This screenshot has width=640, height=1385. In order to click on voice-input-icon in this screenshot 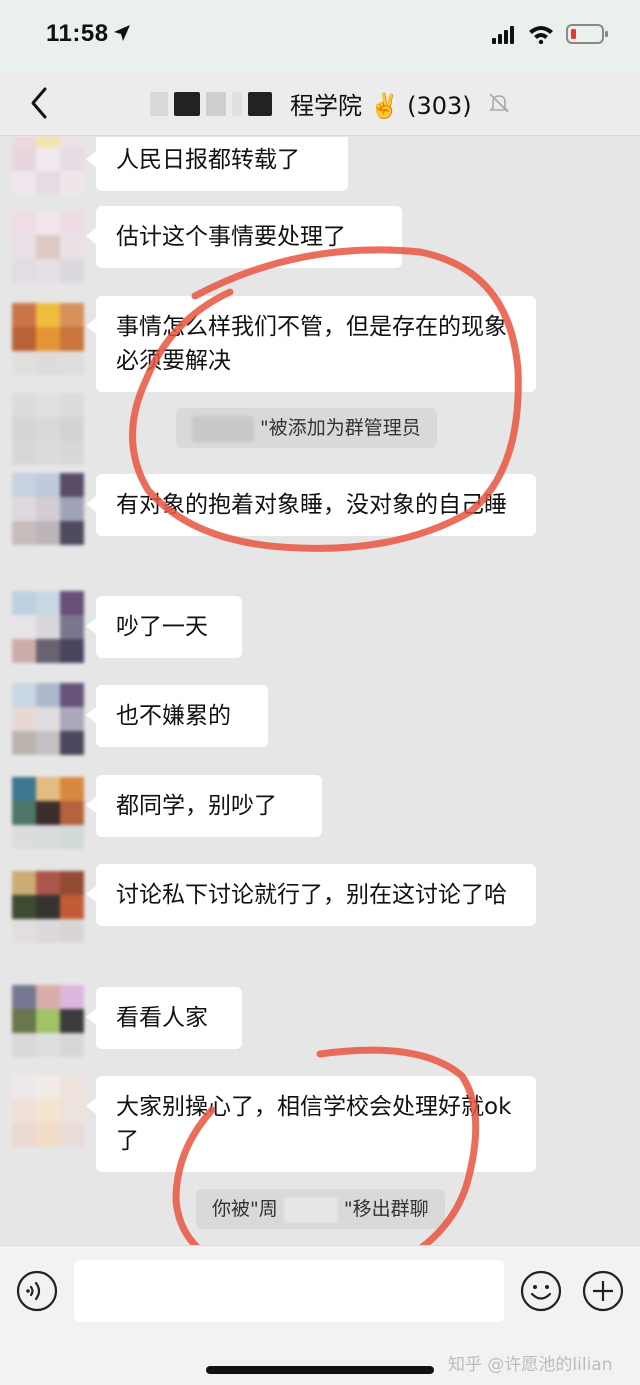, I will do `click(37, 1291)`.